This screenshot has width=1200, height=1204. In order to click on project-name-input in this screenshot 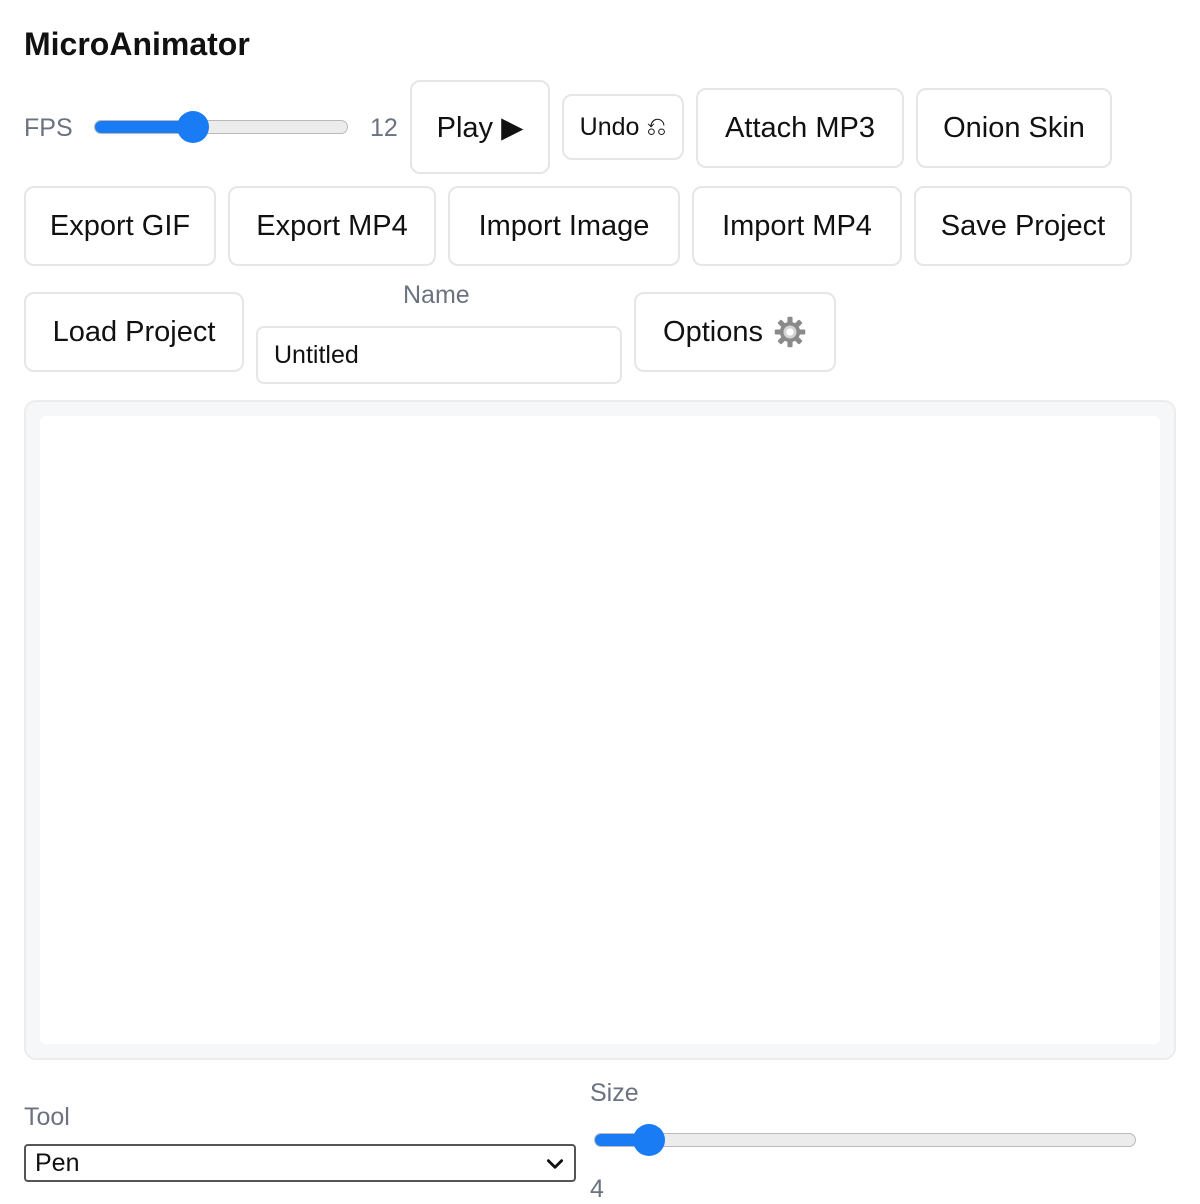, I will do `click(439, 355)`.